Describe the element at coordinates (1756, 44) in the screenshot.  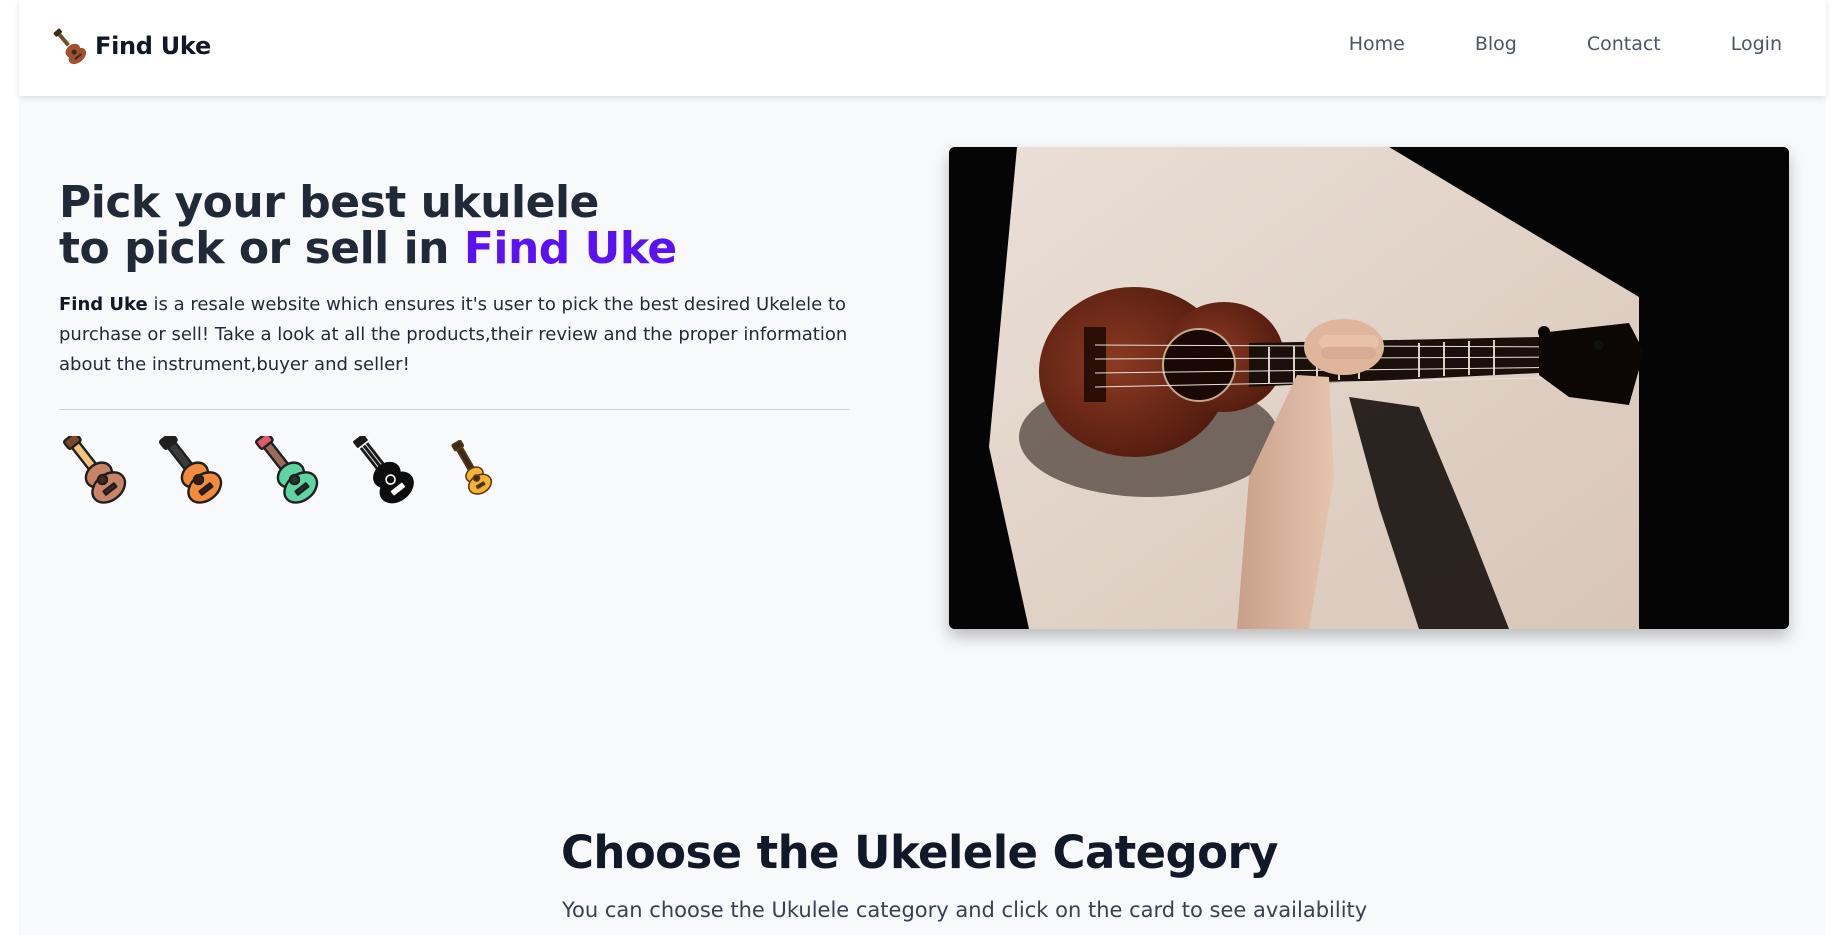
I see `nav-login-link: Login` at that location.